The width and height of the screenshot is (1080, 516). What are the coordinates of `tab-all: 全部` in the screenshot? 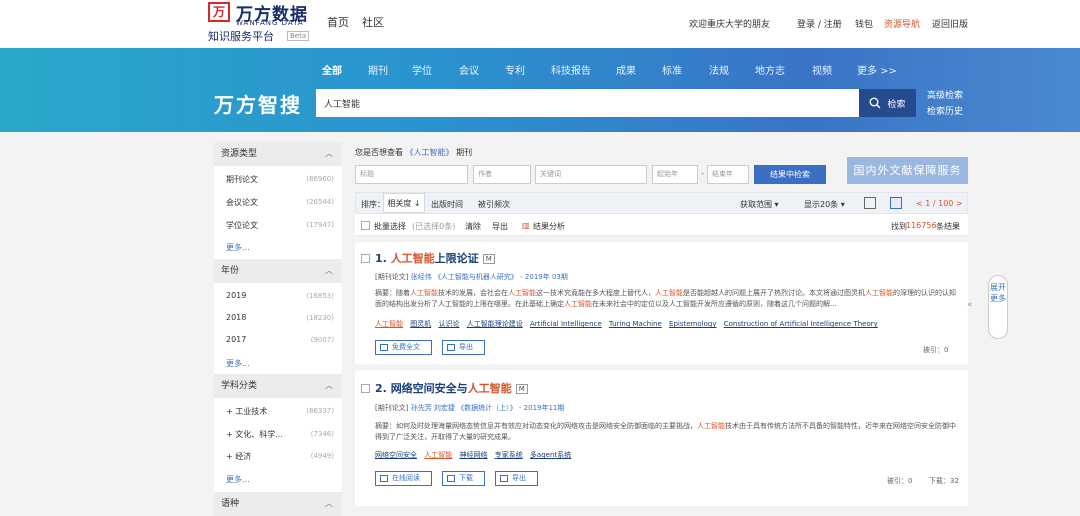 It's located at (332, 69).